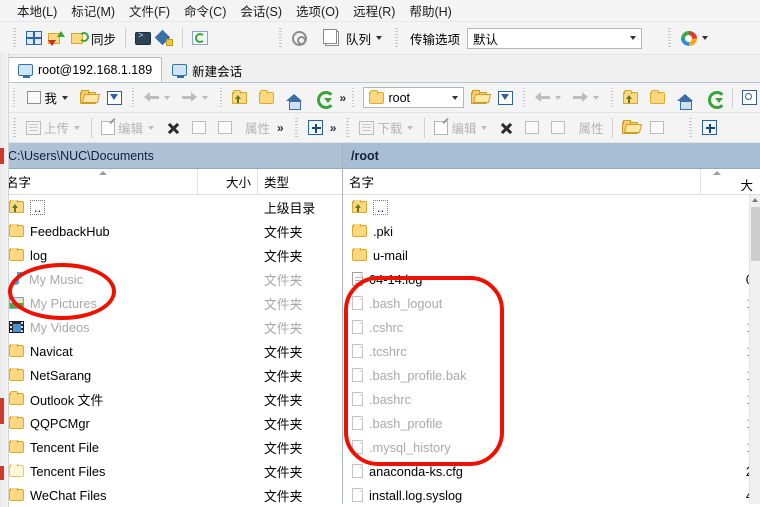 The width and height of the screenshot is (760, 507). What do you see at coordinates (557, 97) in the screenshot?
I see `remote-back-caret` at bounding box center [557, 97].